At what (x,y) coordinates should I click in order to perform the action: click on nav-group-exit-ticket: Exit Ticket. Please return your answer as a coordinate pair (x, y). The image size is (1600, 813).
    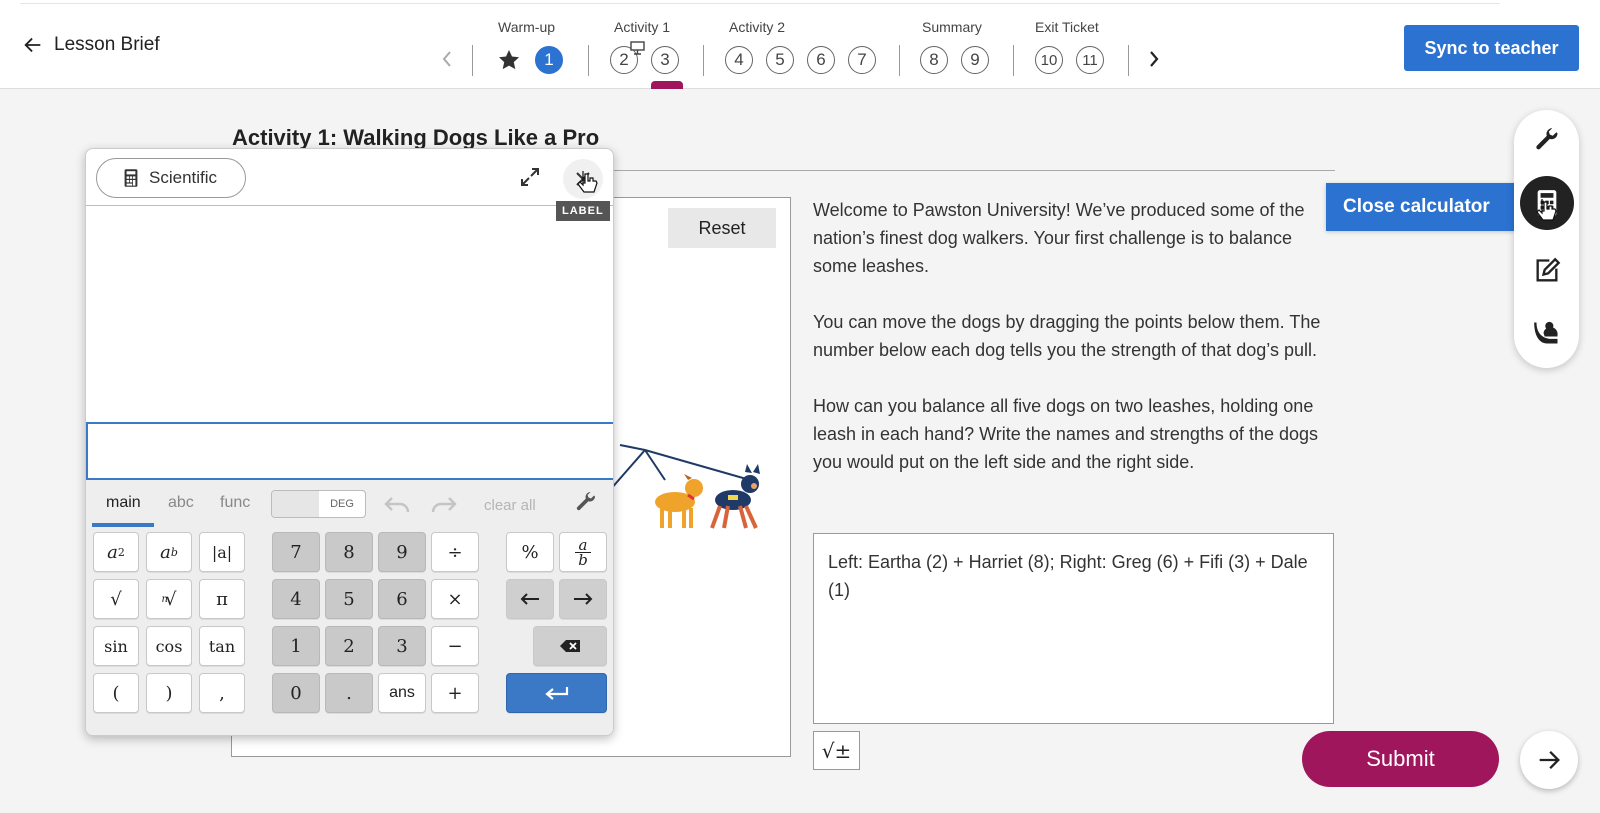
    Looking at the image, I should click on (1067, 27).